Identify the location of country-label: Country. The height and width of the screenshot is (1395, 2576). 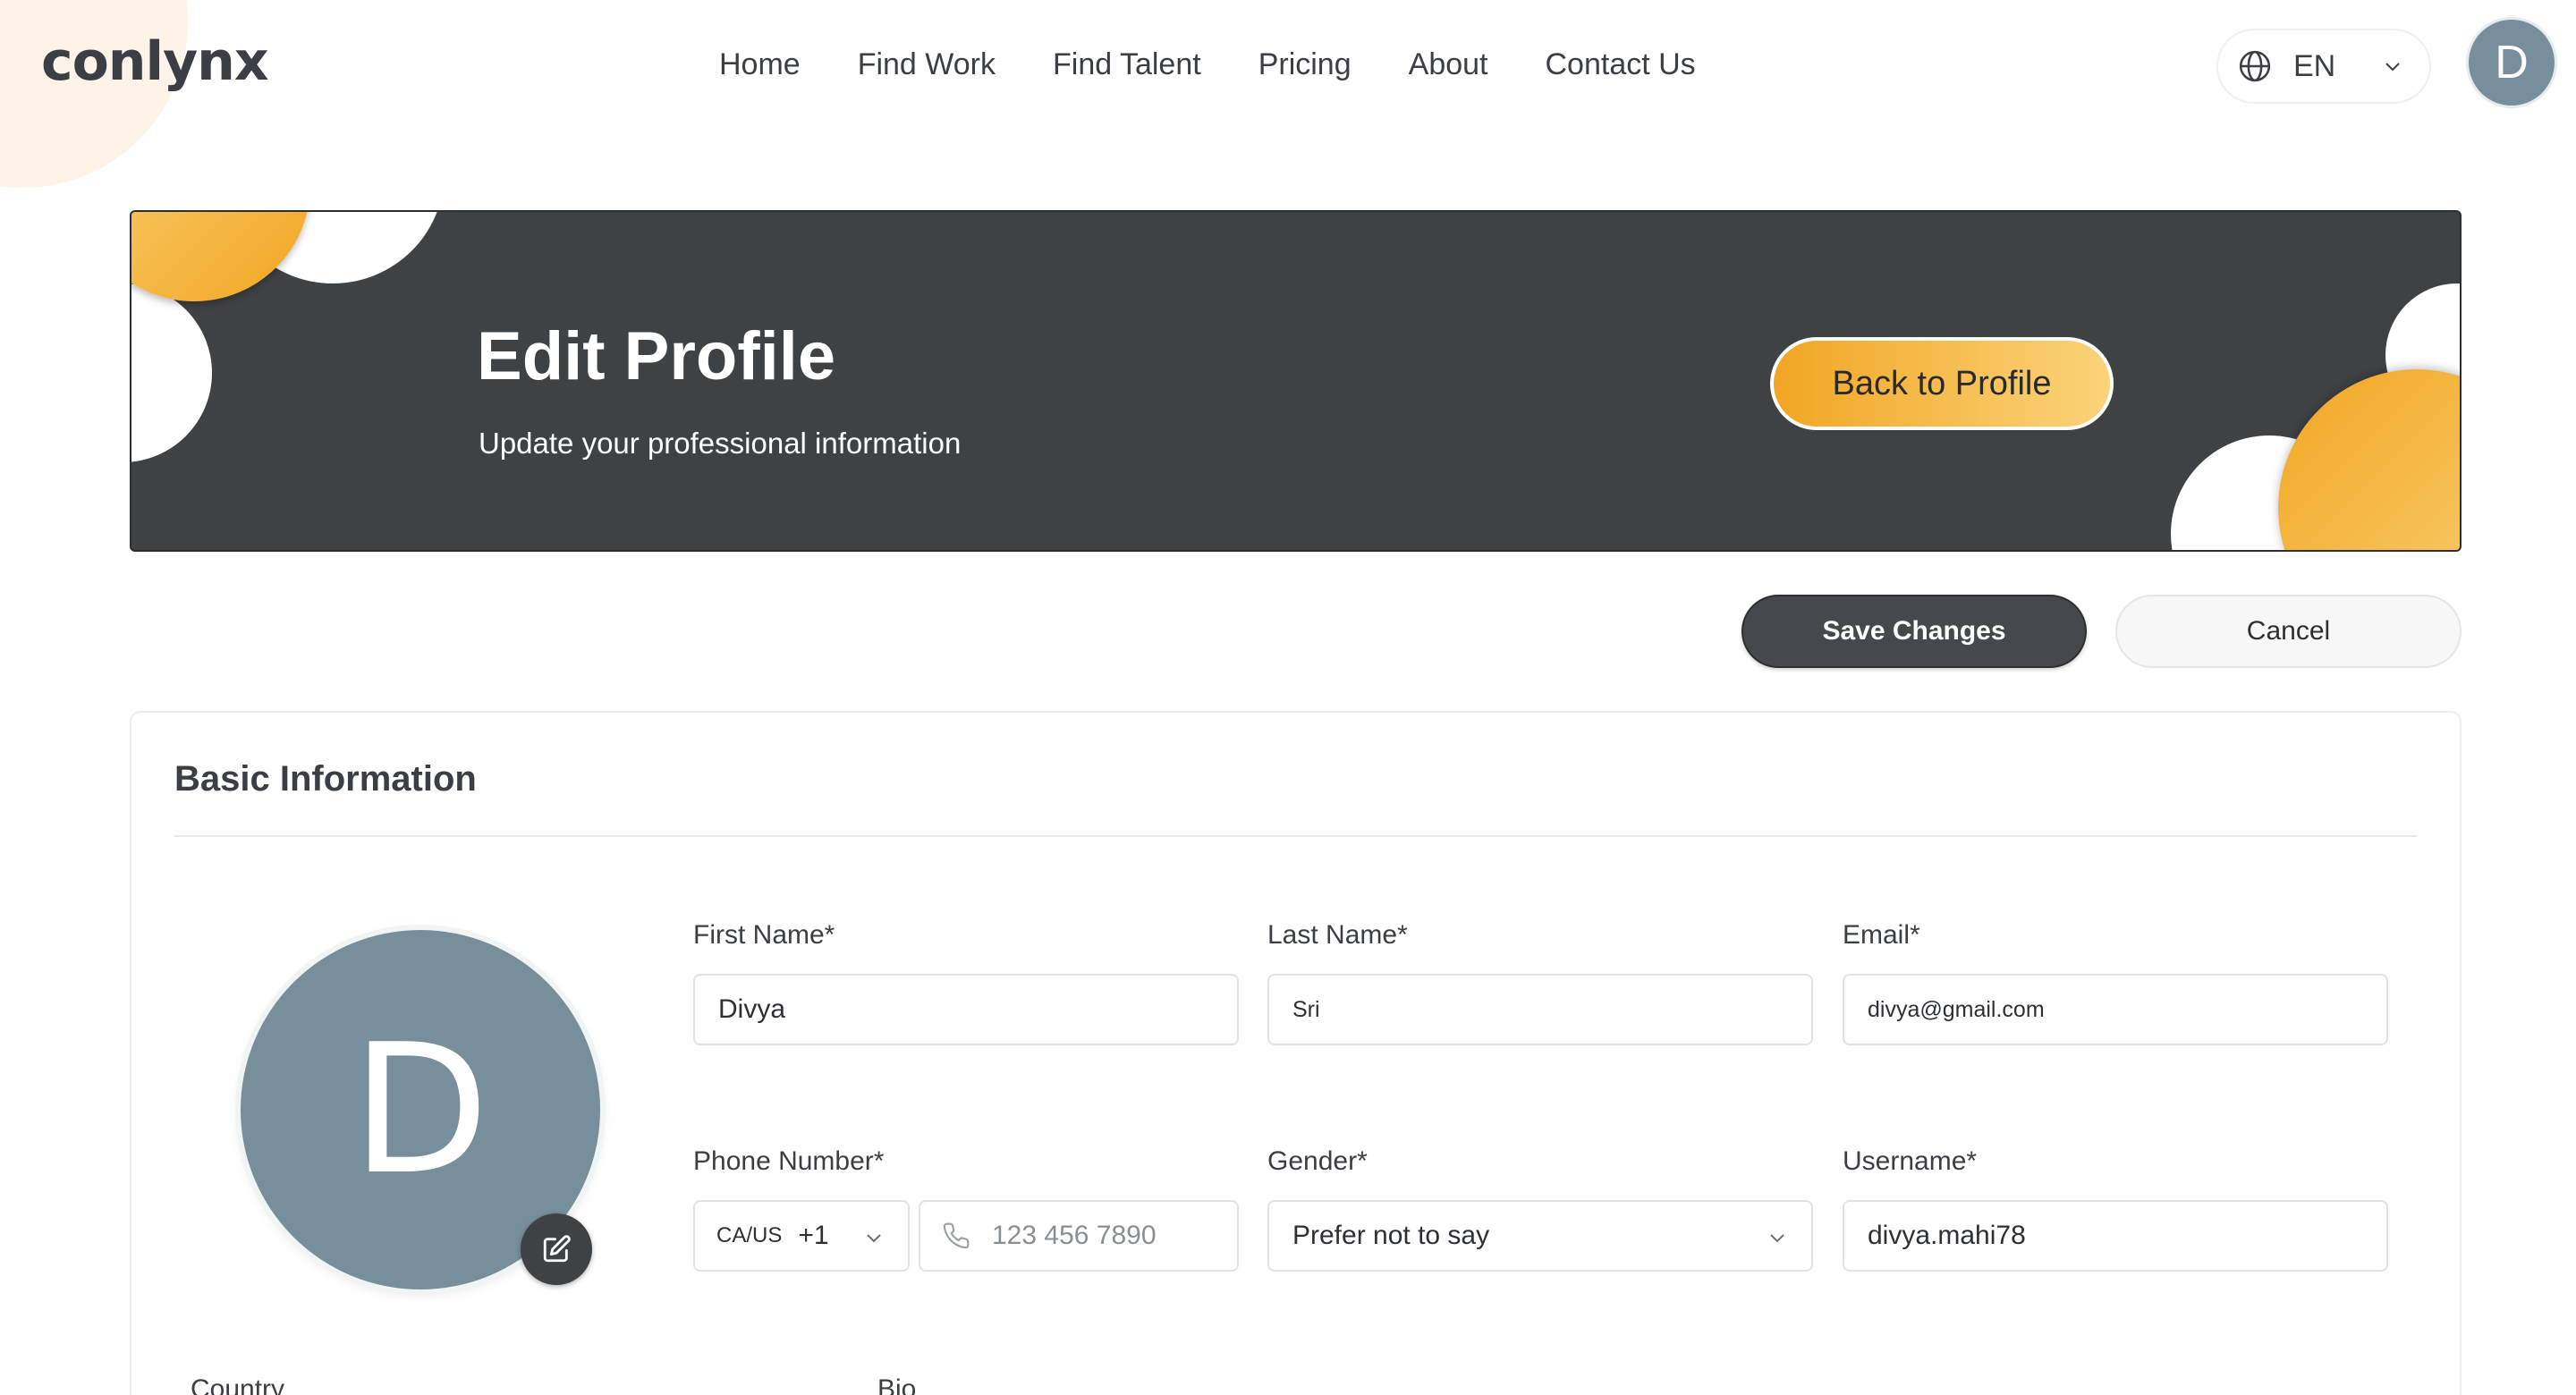
(238, 1384).